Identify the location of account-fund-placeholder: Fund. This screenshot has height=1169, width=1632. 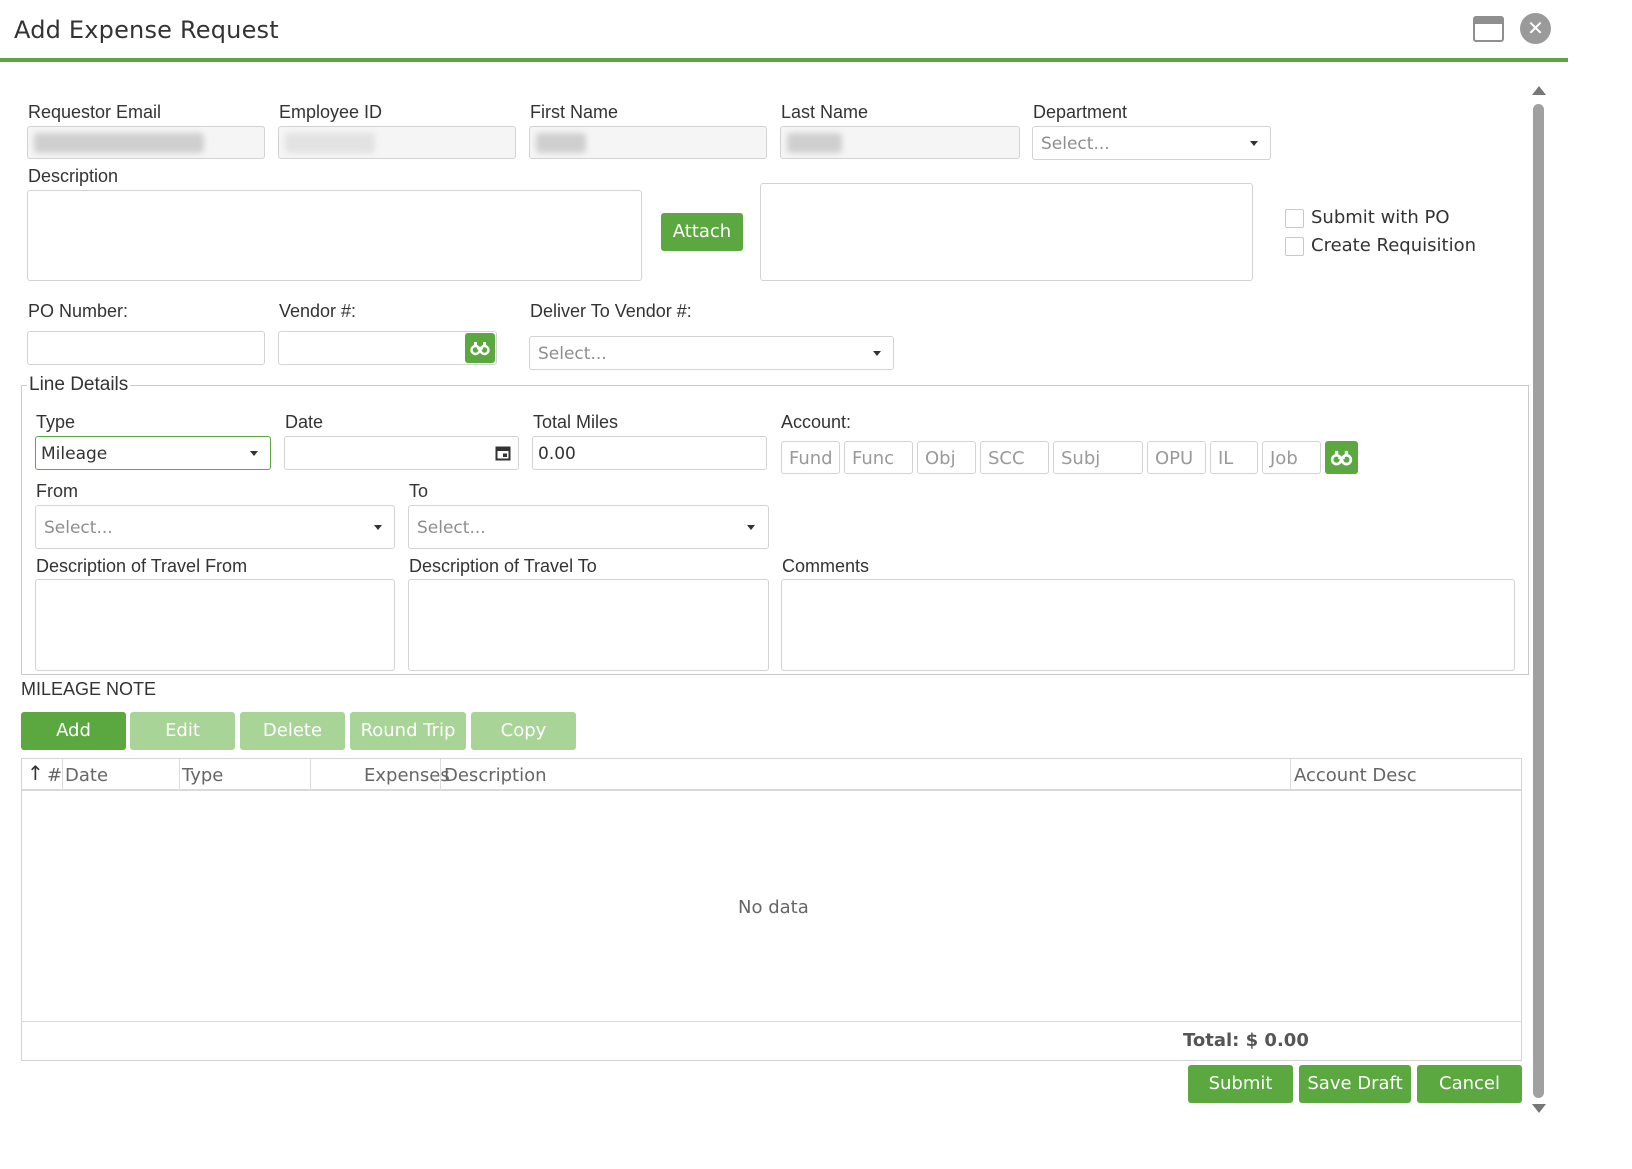
(811, 458).